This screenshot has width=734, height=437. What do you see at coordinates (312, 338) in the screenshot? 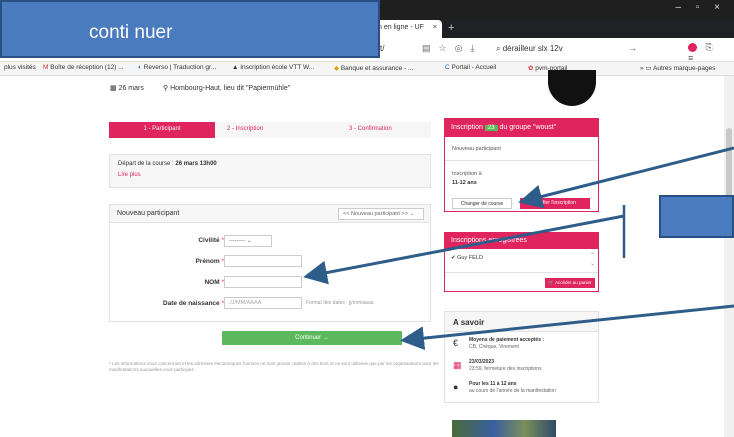
I see `continue-button: Continuer →` at bounding box center [312, 338].